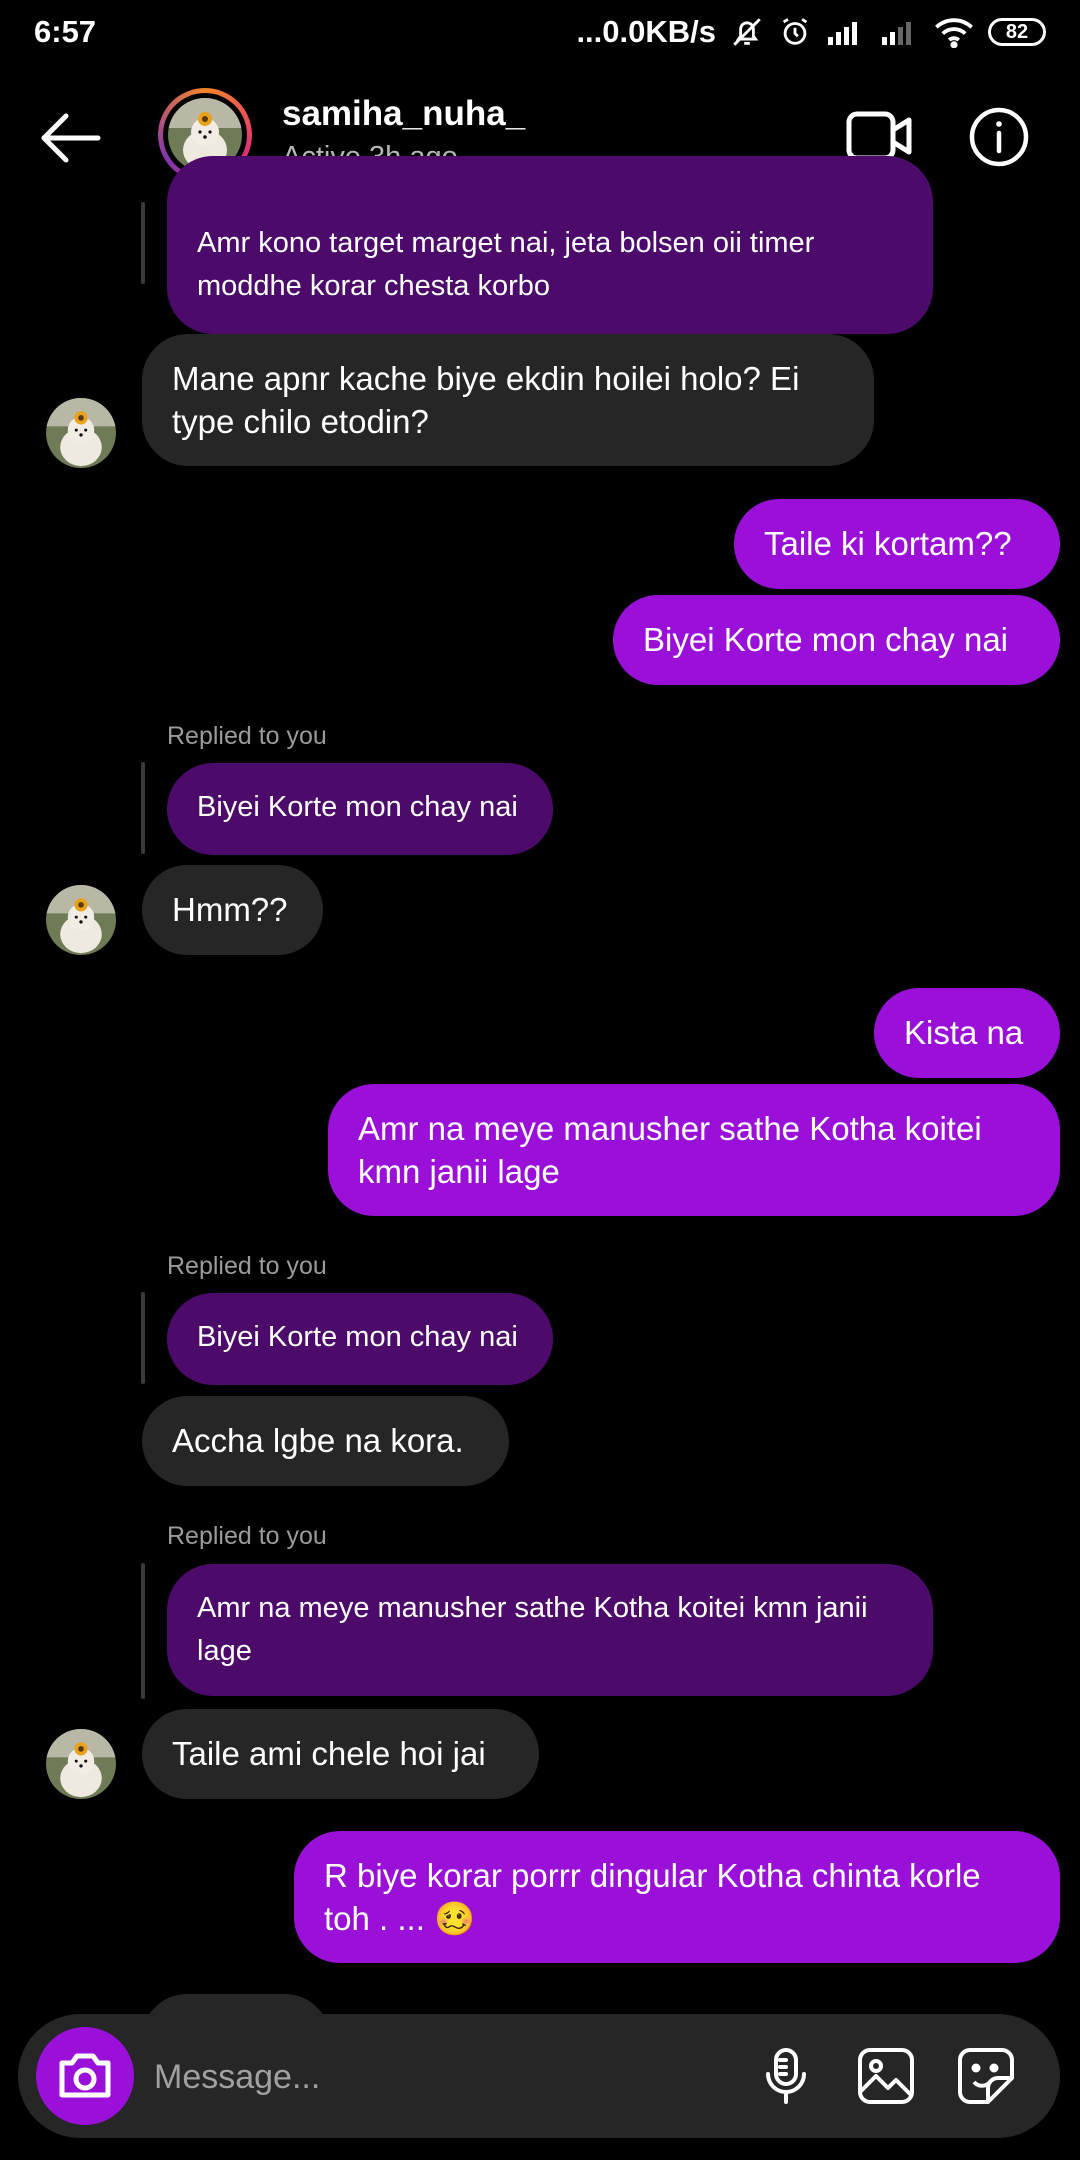 The image size is (1080, 2160). What do you see at coordinates (403, 114) in the screenshot?
I see `header-username: samiha_nuha_` at bounding box center [403, 114].